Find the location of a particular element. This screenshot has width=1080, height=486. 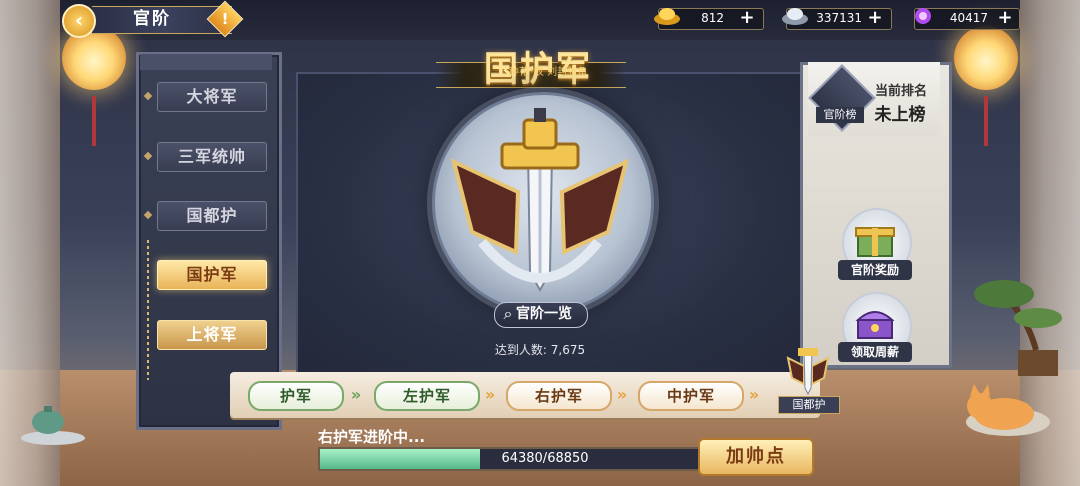

rank-caption: 种花*攻 刘封张角 is located at coordinates (548, 72).